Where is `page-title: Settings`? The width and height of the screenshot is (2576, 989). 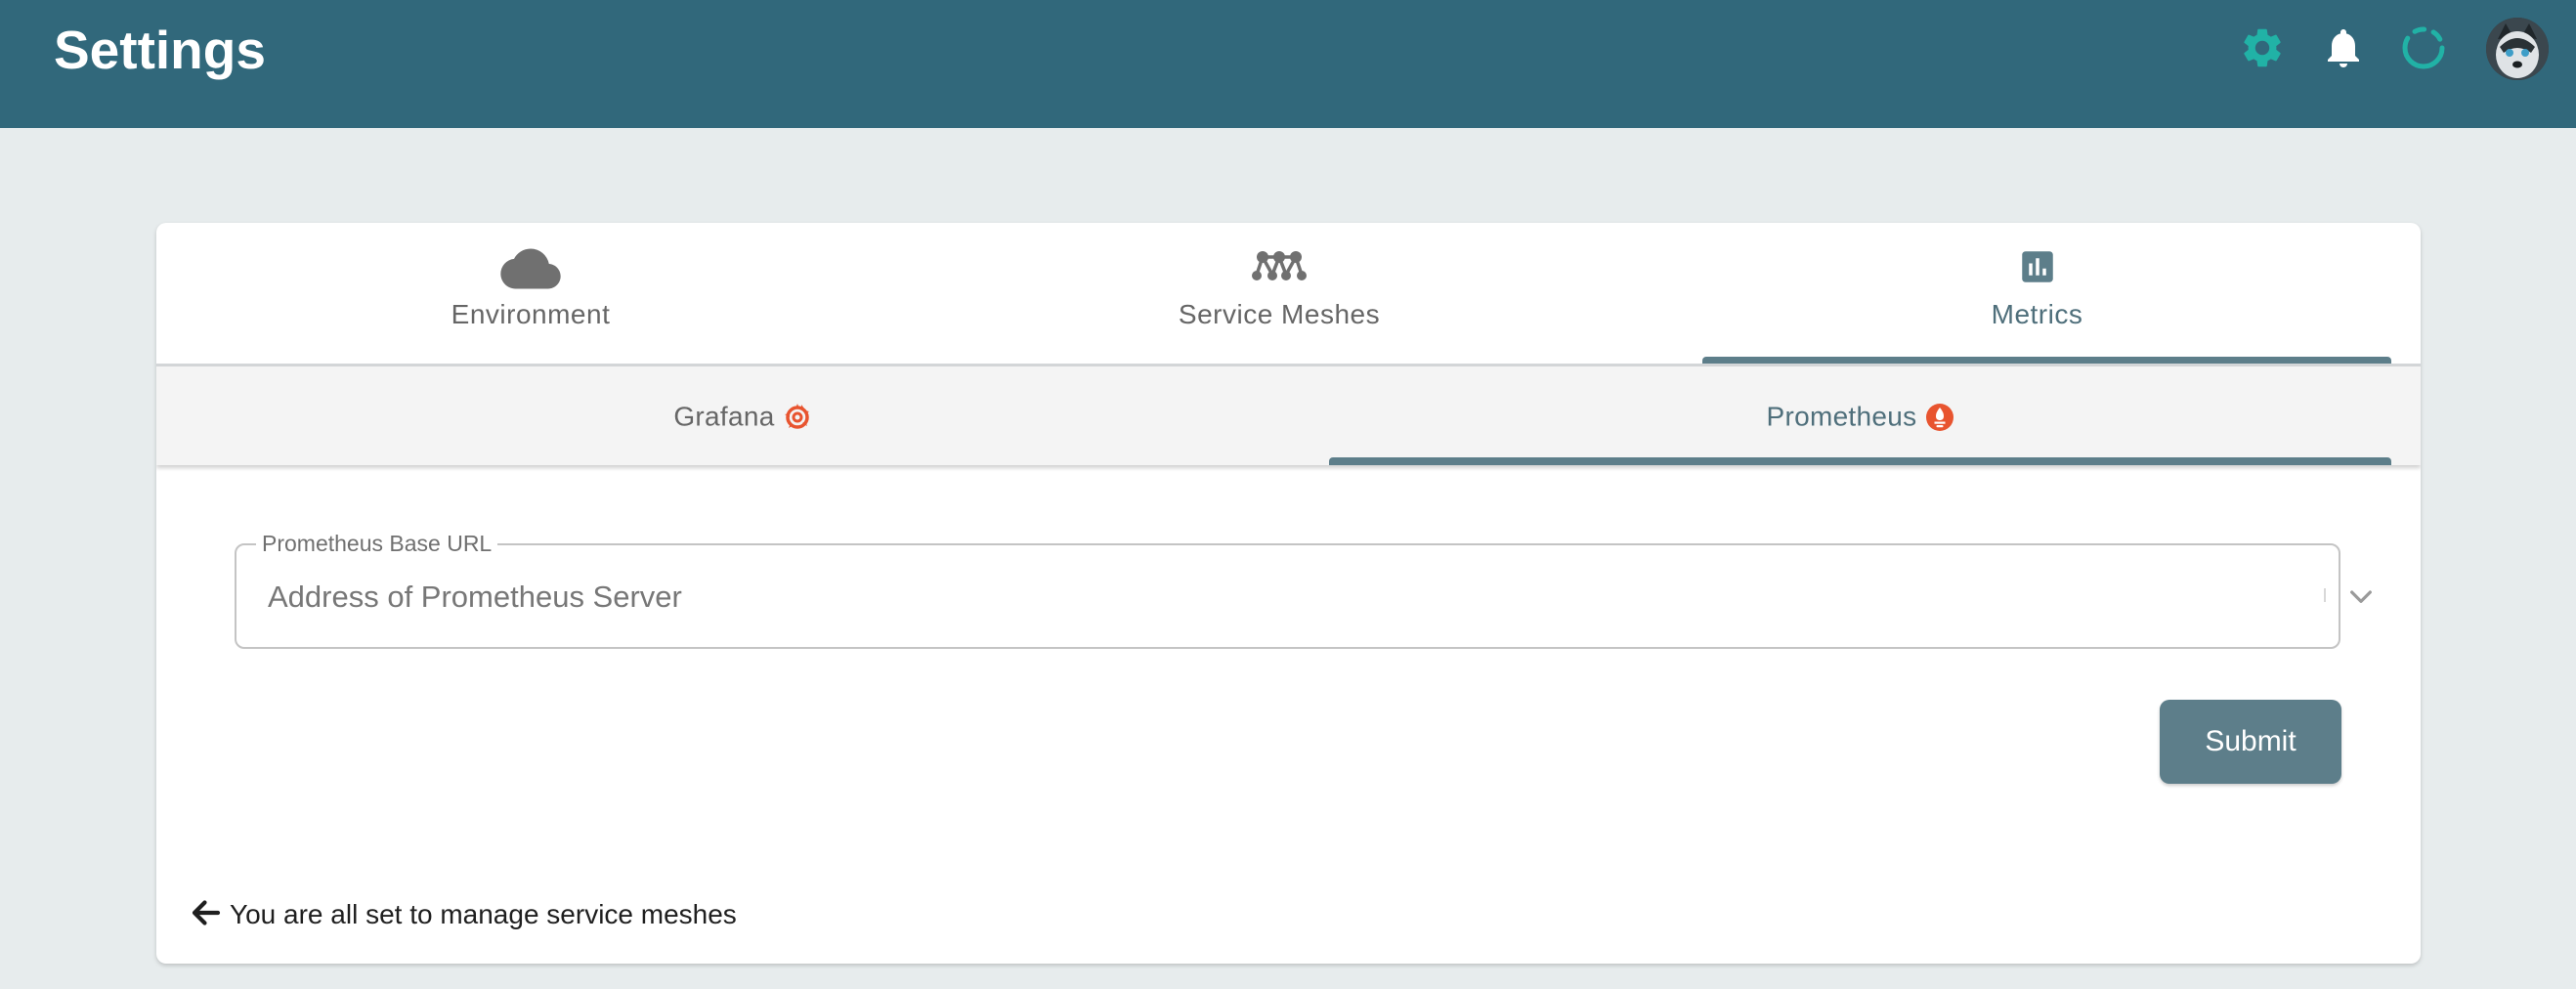 page-title: Settings is located at coordinates (160, 50).